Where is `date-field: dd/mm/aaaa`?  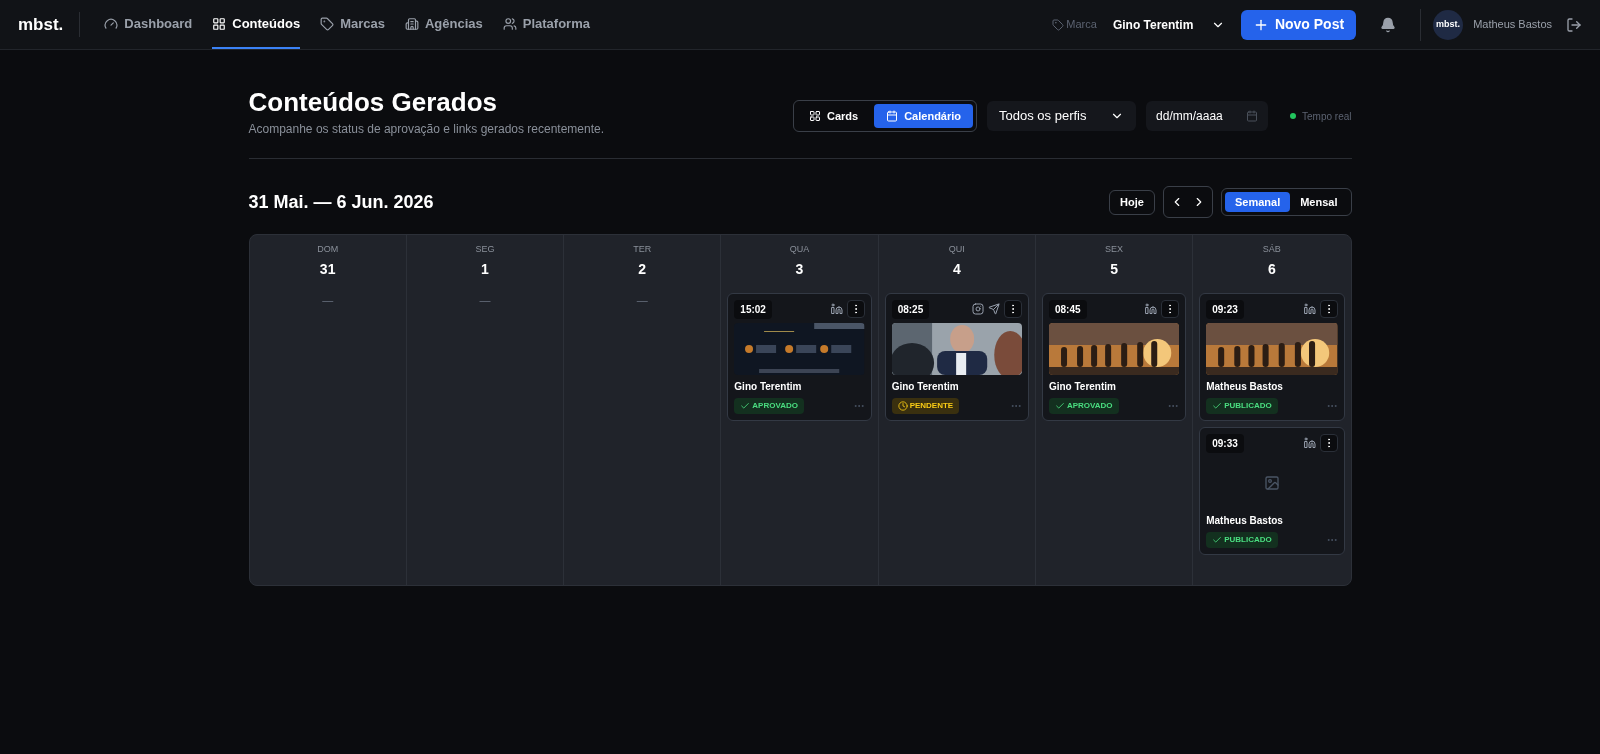
date-field: dd/mm/aaaa is located at coordinates (1207, 116).